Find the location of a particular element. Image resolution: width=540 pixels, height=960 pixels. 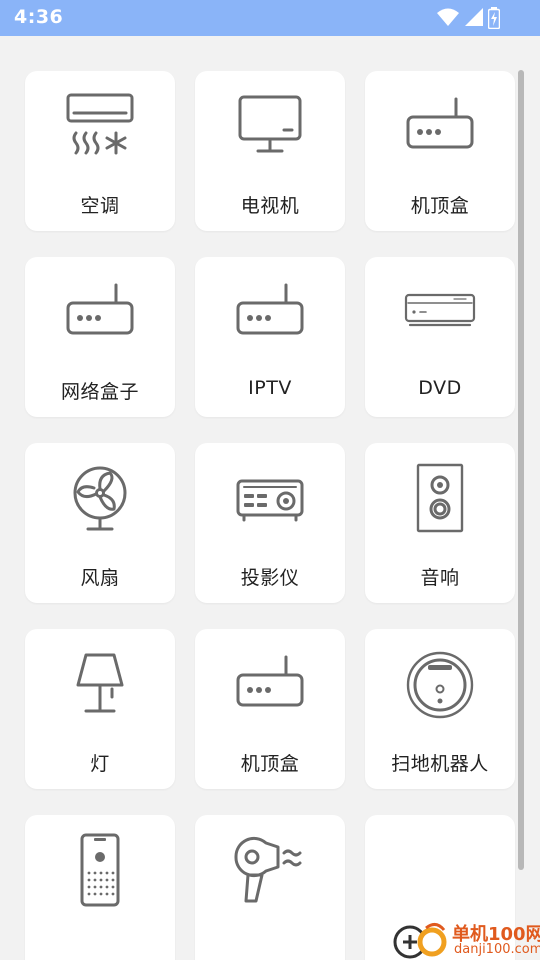

robot-vacuum-icon is located at coordinates (440, 685).